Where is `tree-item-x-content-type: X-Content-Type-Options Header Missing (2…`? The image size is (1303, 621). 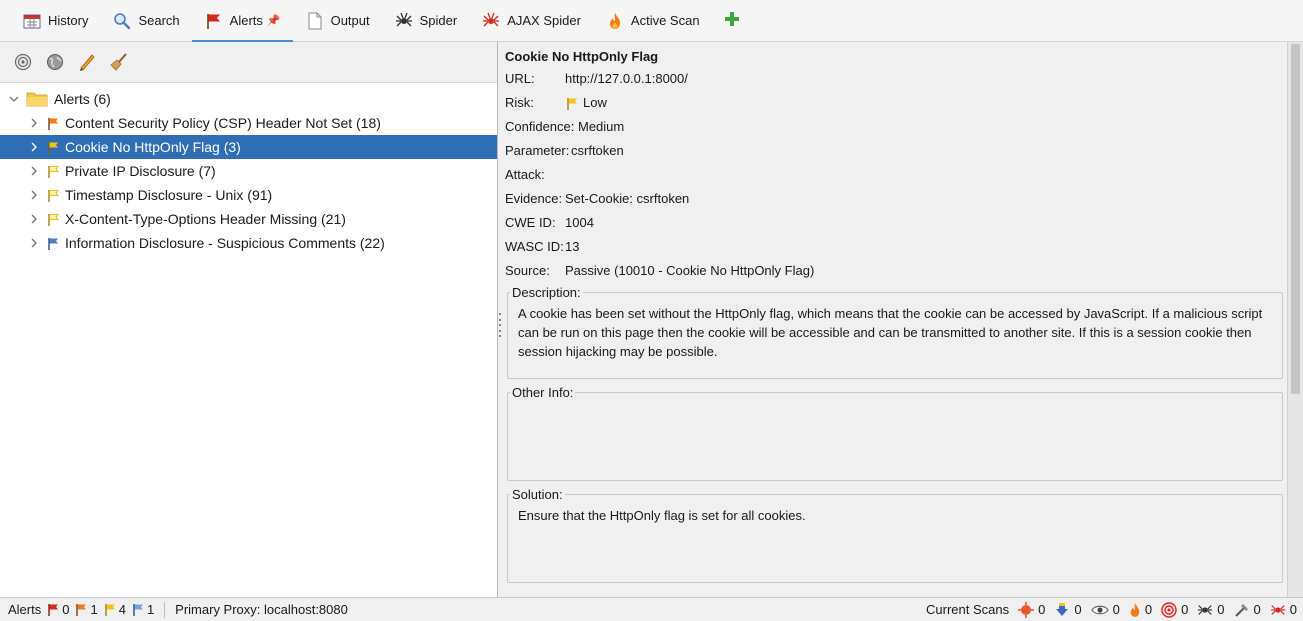 tree-item-x-content-type: X-Content-Type-Options Header Missing (2… is located at coordinates (248, 219).